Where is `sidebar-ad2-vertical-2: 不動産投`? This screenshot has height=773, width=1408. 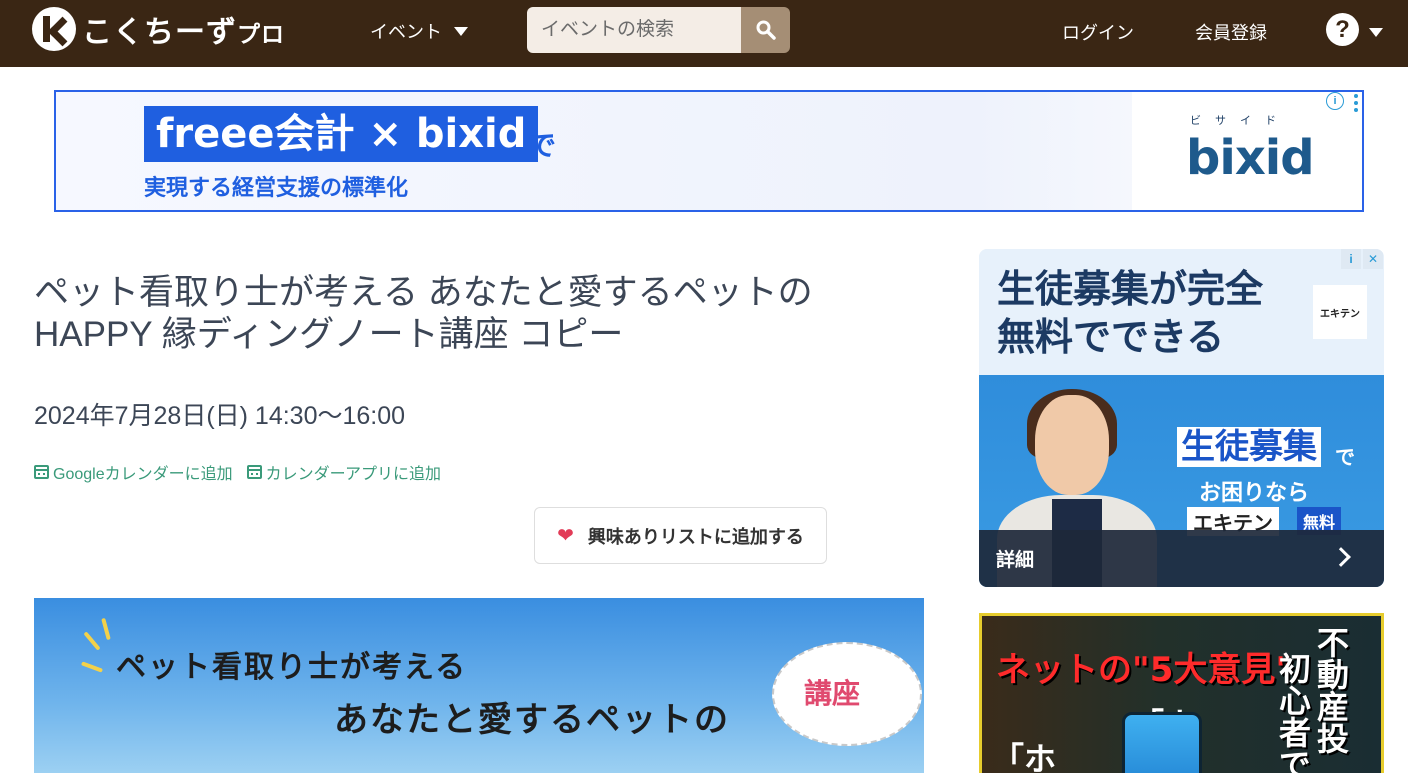
sidebar-ad2-vertical-2: 不動産投 is located at coordinates (1331, 690).